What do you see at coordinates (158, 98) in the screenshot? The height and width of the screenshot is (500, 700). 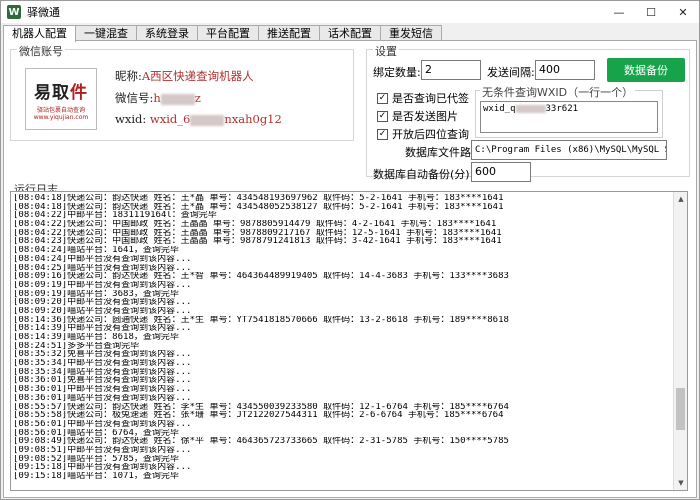 I see `wechat-id-line: 微信号:h z` at bounding box center [158, 98].